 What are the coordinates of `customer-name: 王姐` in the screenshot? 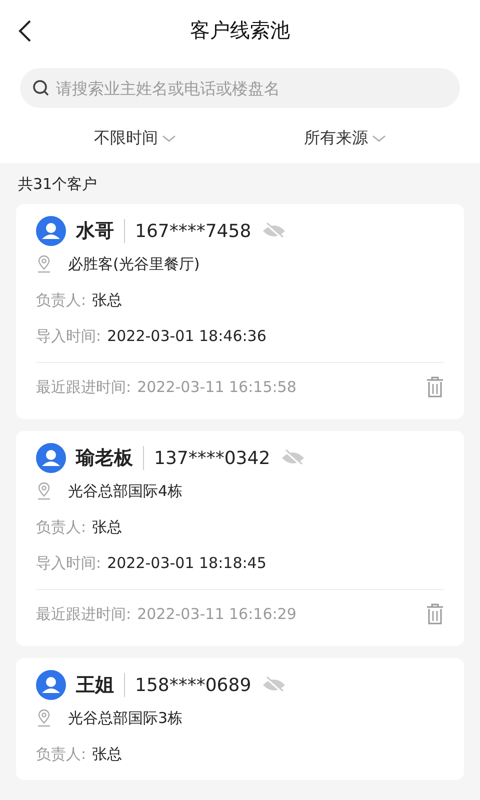 It's located at (95, 685).